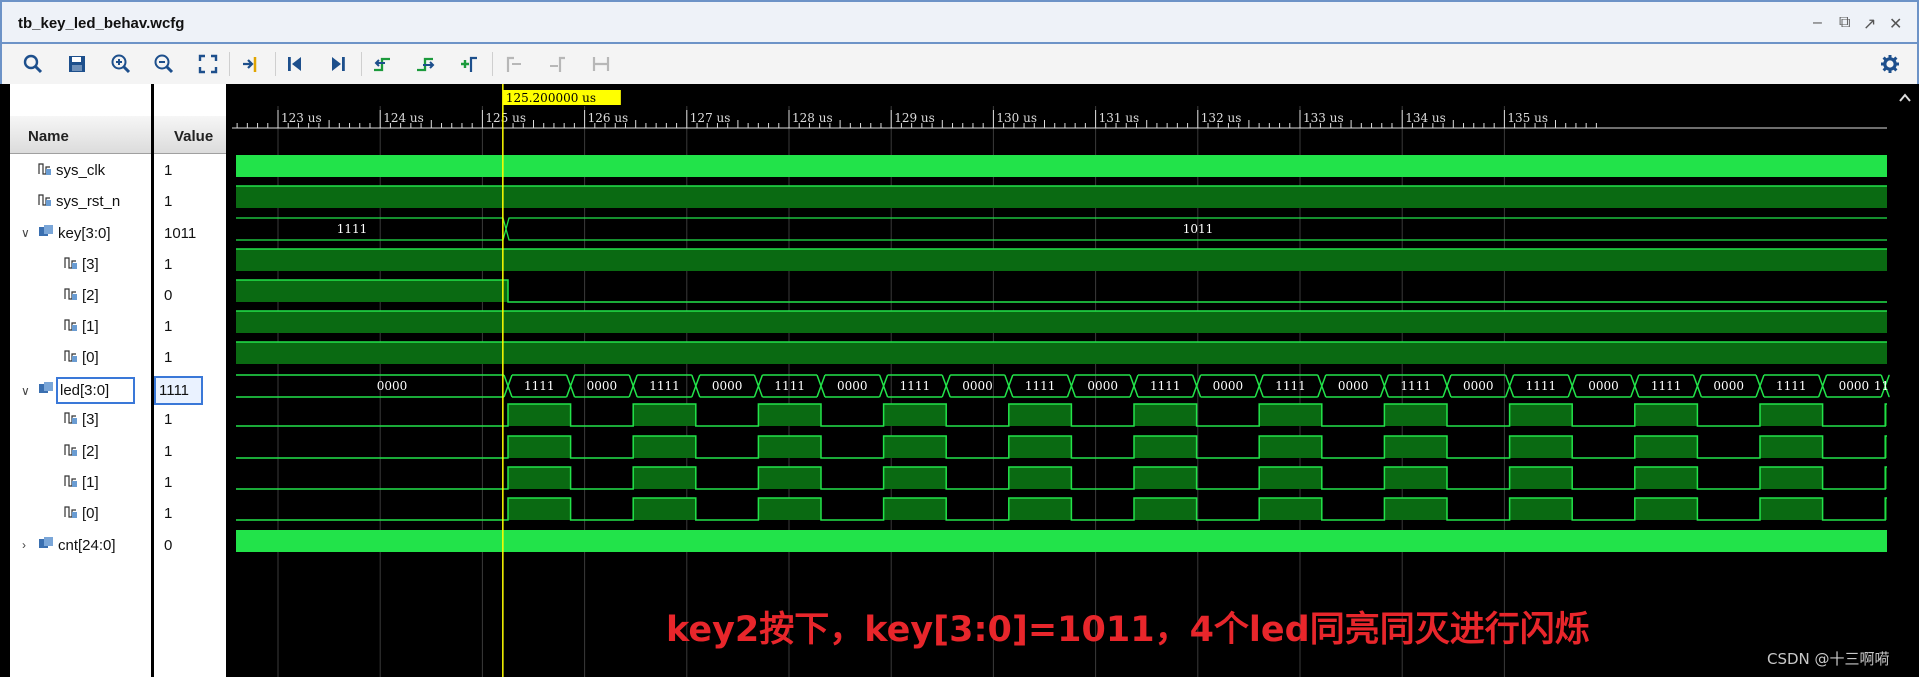 The image size is (1919, 677). What do you see at coordinates (514, 64) in the screenshot?
I see `previous-marker-icon` at bounding box center [514, 64].